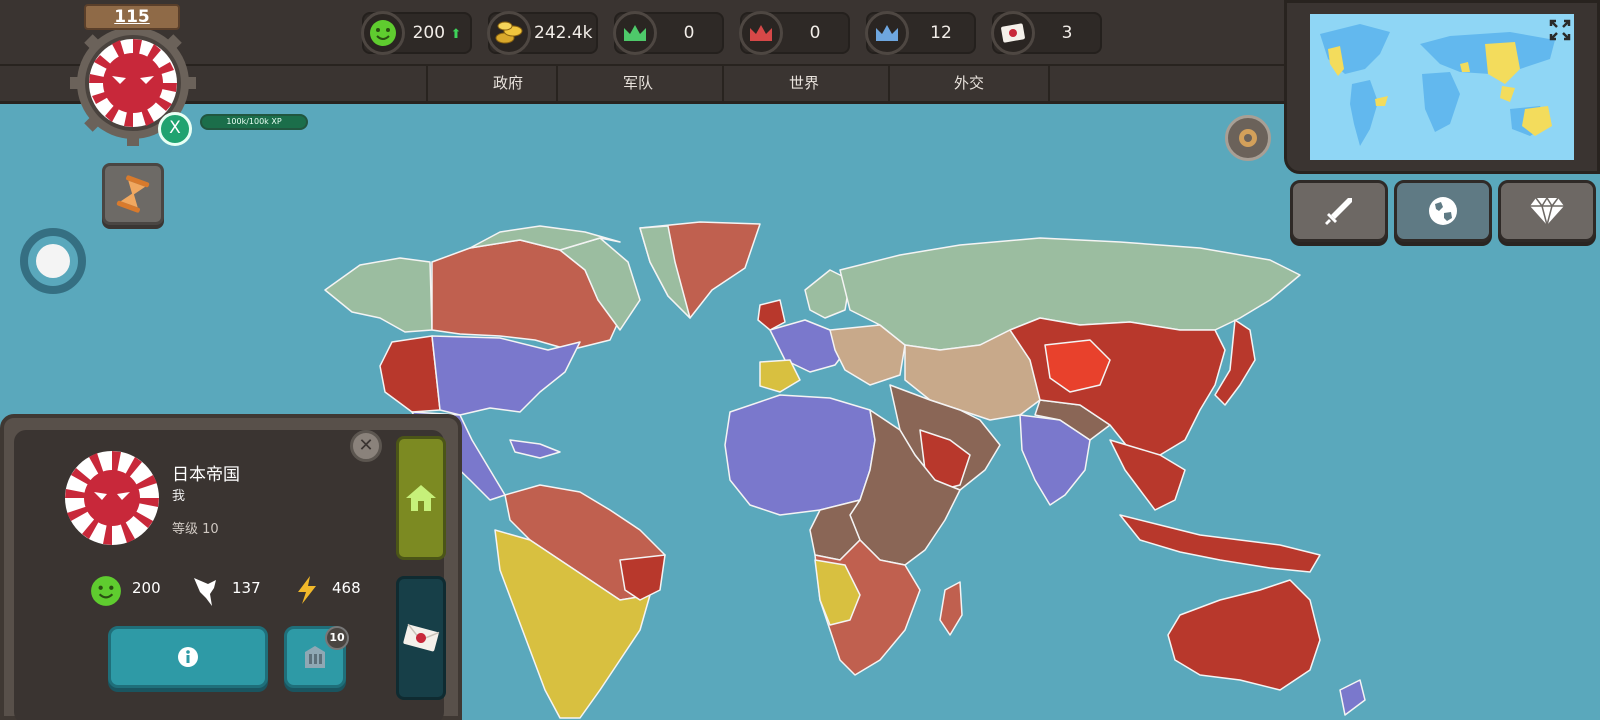 Image resolution: width=1600 pixels, height=720 pixels. What do you see at coordinates (132, 17) in the screenshot?
I see `level-banner: 115` at bounding box center [132, 17].